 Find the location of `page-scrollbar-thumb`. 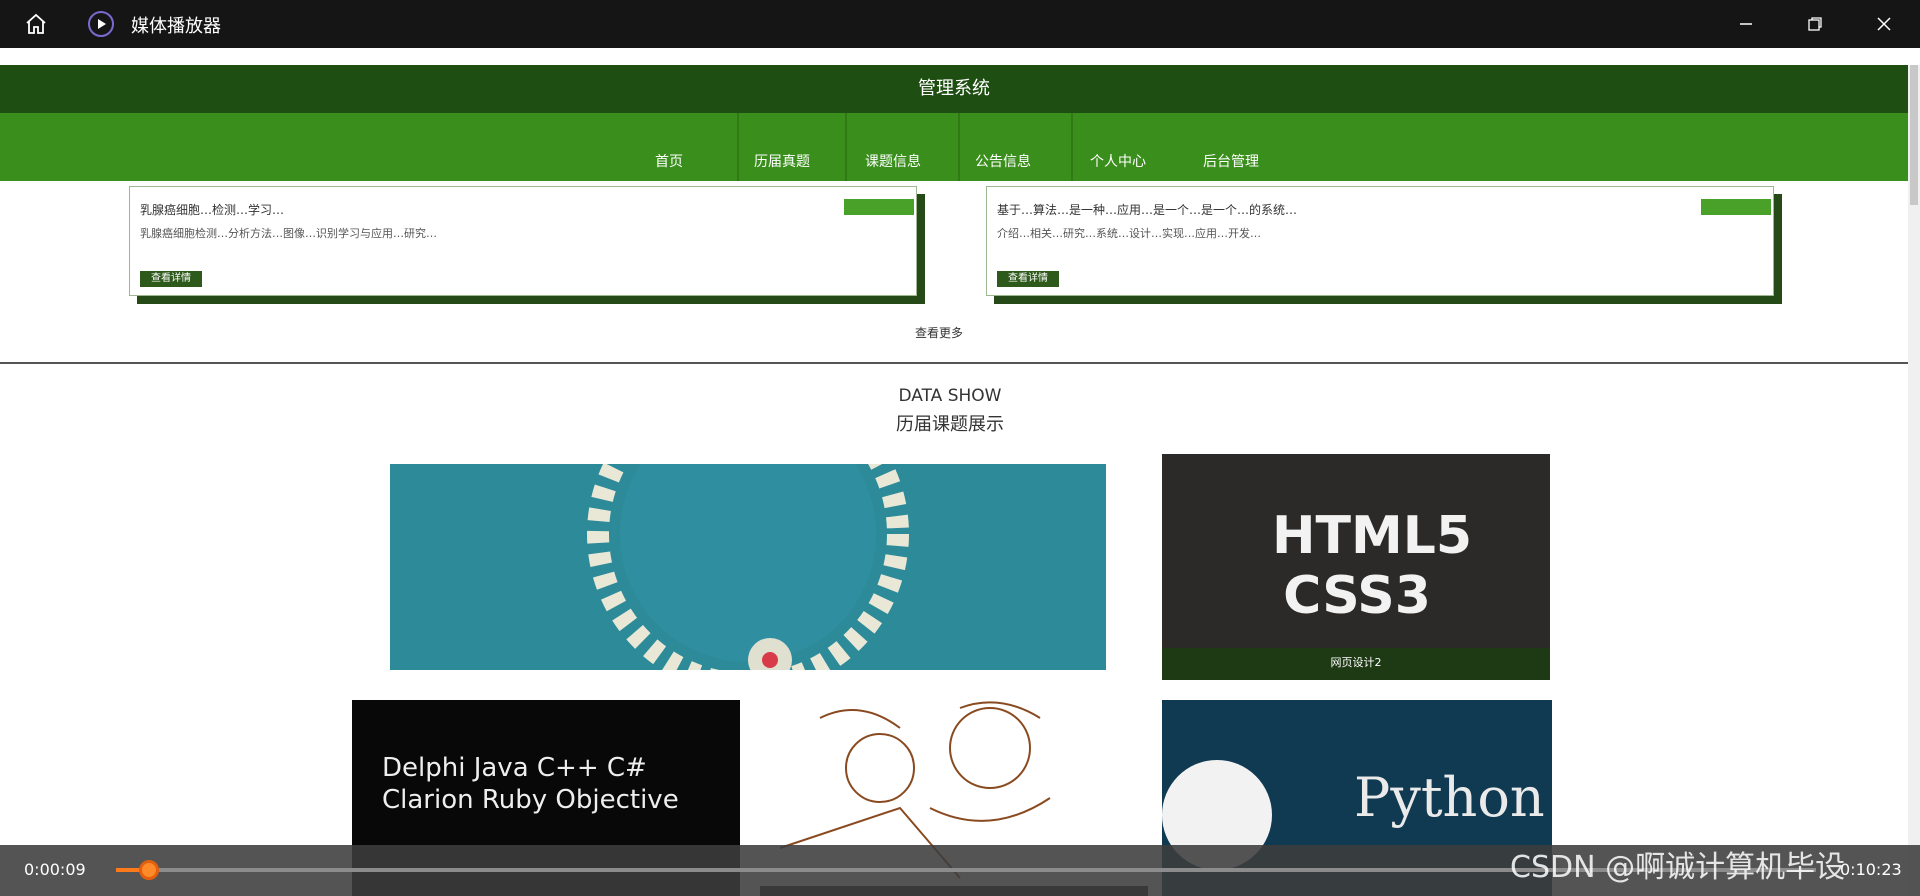

page-scrollbar-thumb is located at coordinates (1914, 135).